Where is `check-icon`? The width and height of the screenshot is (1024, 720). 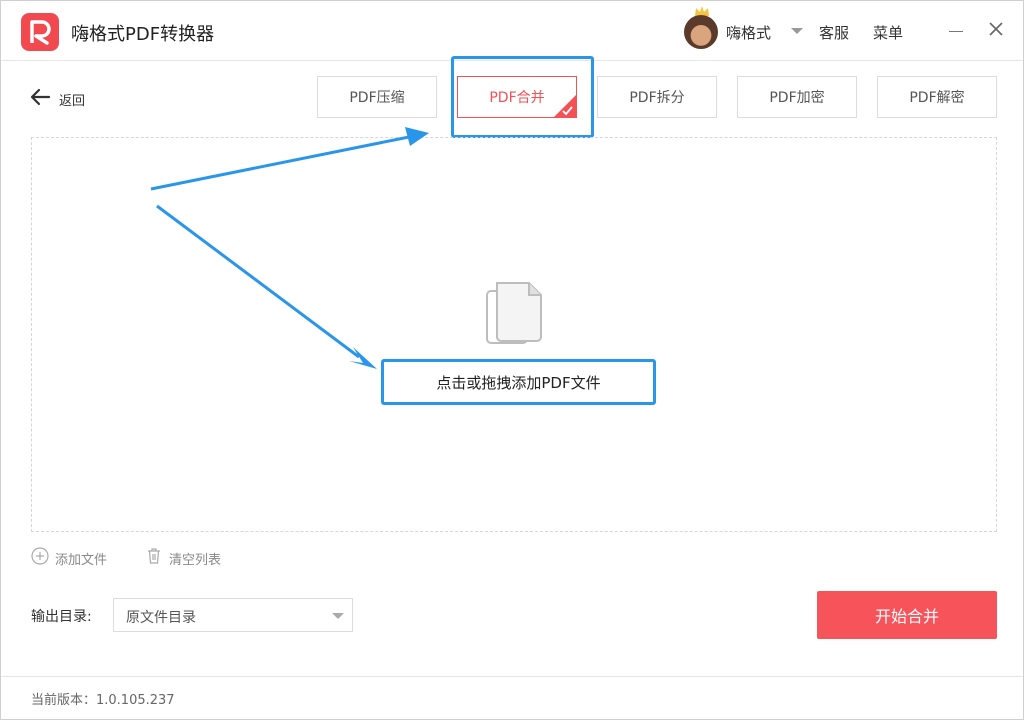 check-icon is located at coordinates (565, 106).